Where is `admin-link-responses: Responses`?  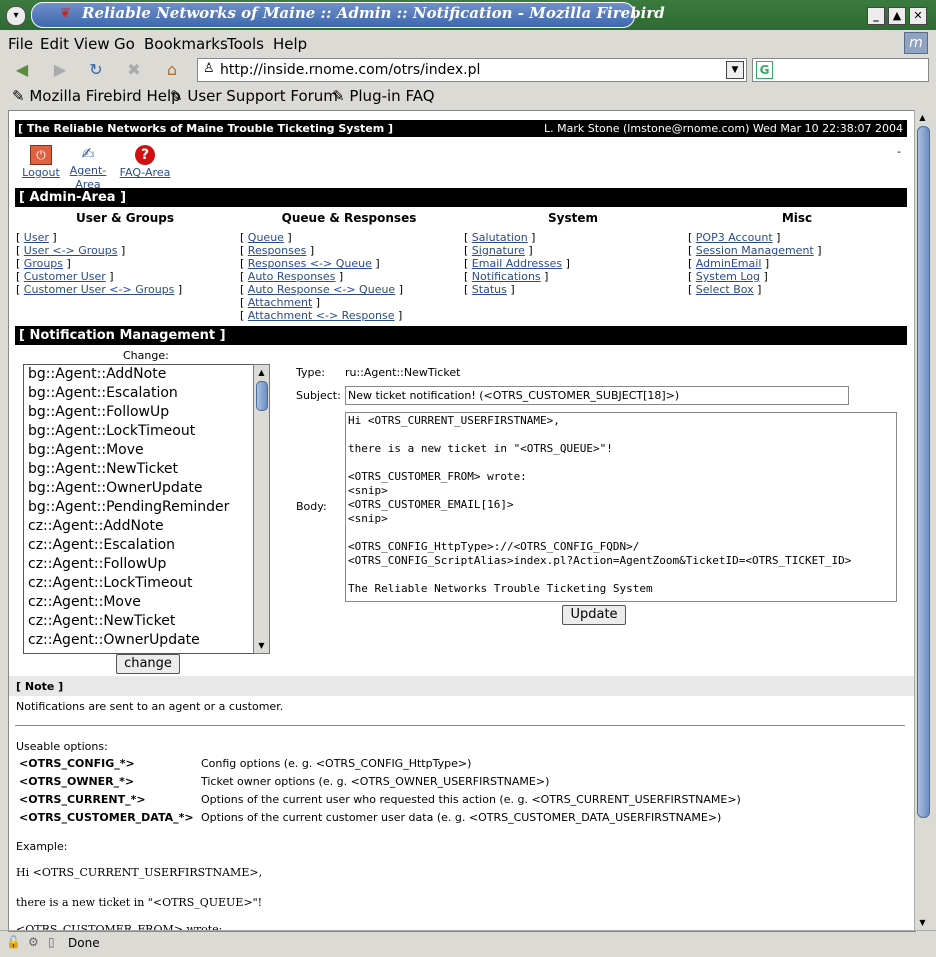
admin-link-responses: Responses is located at coordinates (277, 250).